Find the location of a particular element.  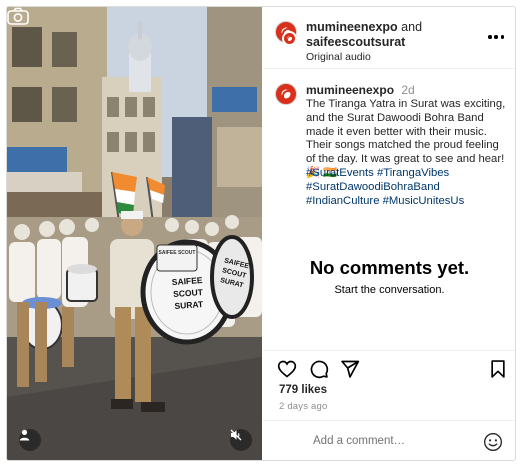

bass-drum-label: SAIFEE SCOUT SURAT is located at coordinates (188, 293).